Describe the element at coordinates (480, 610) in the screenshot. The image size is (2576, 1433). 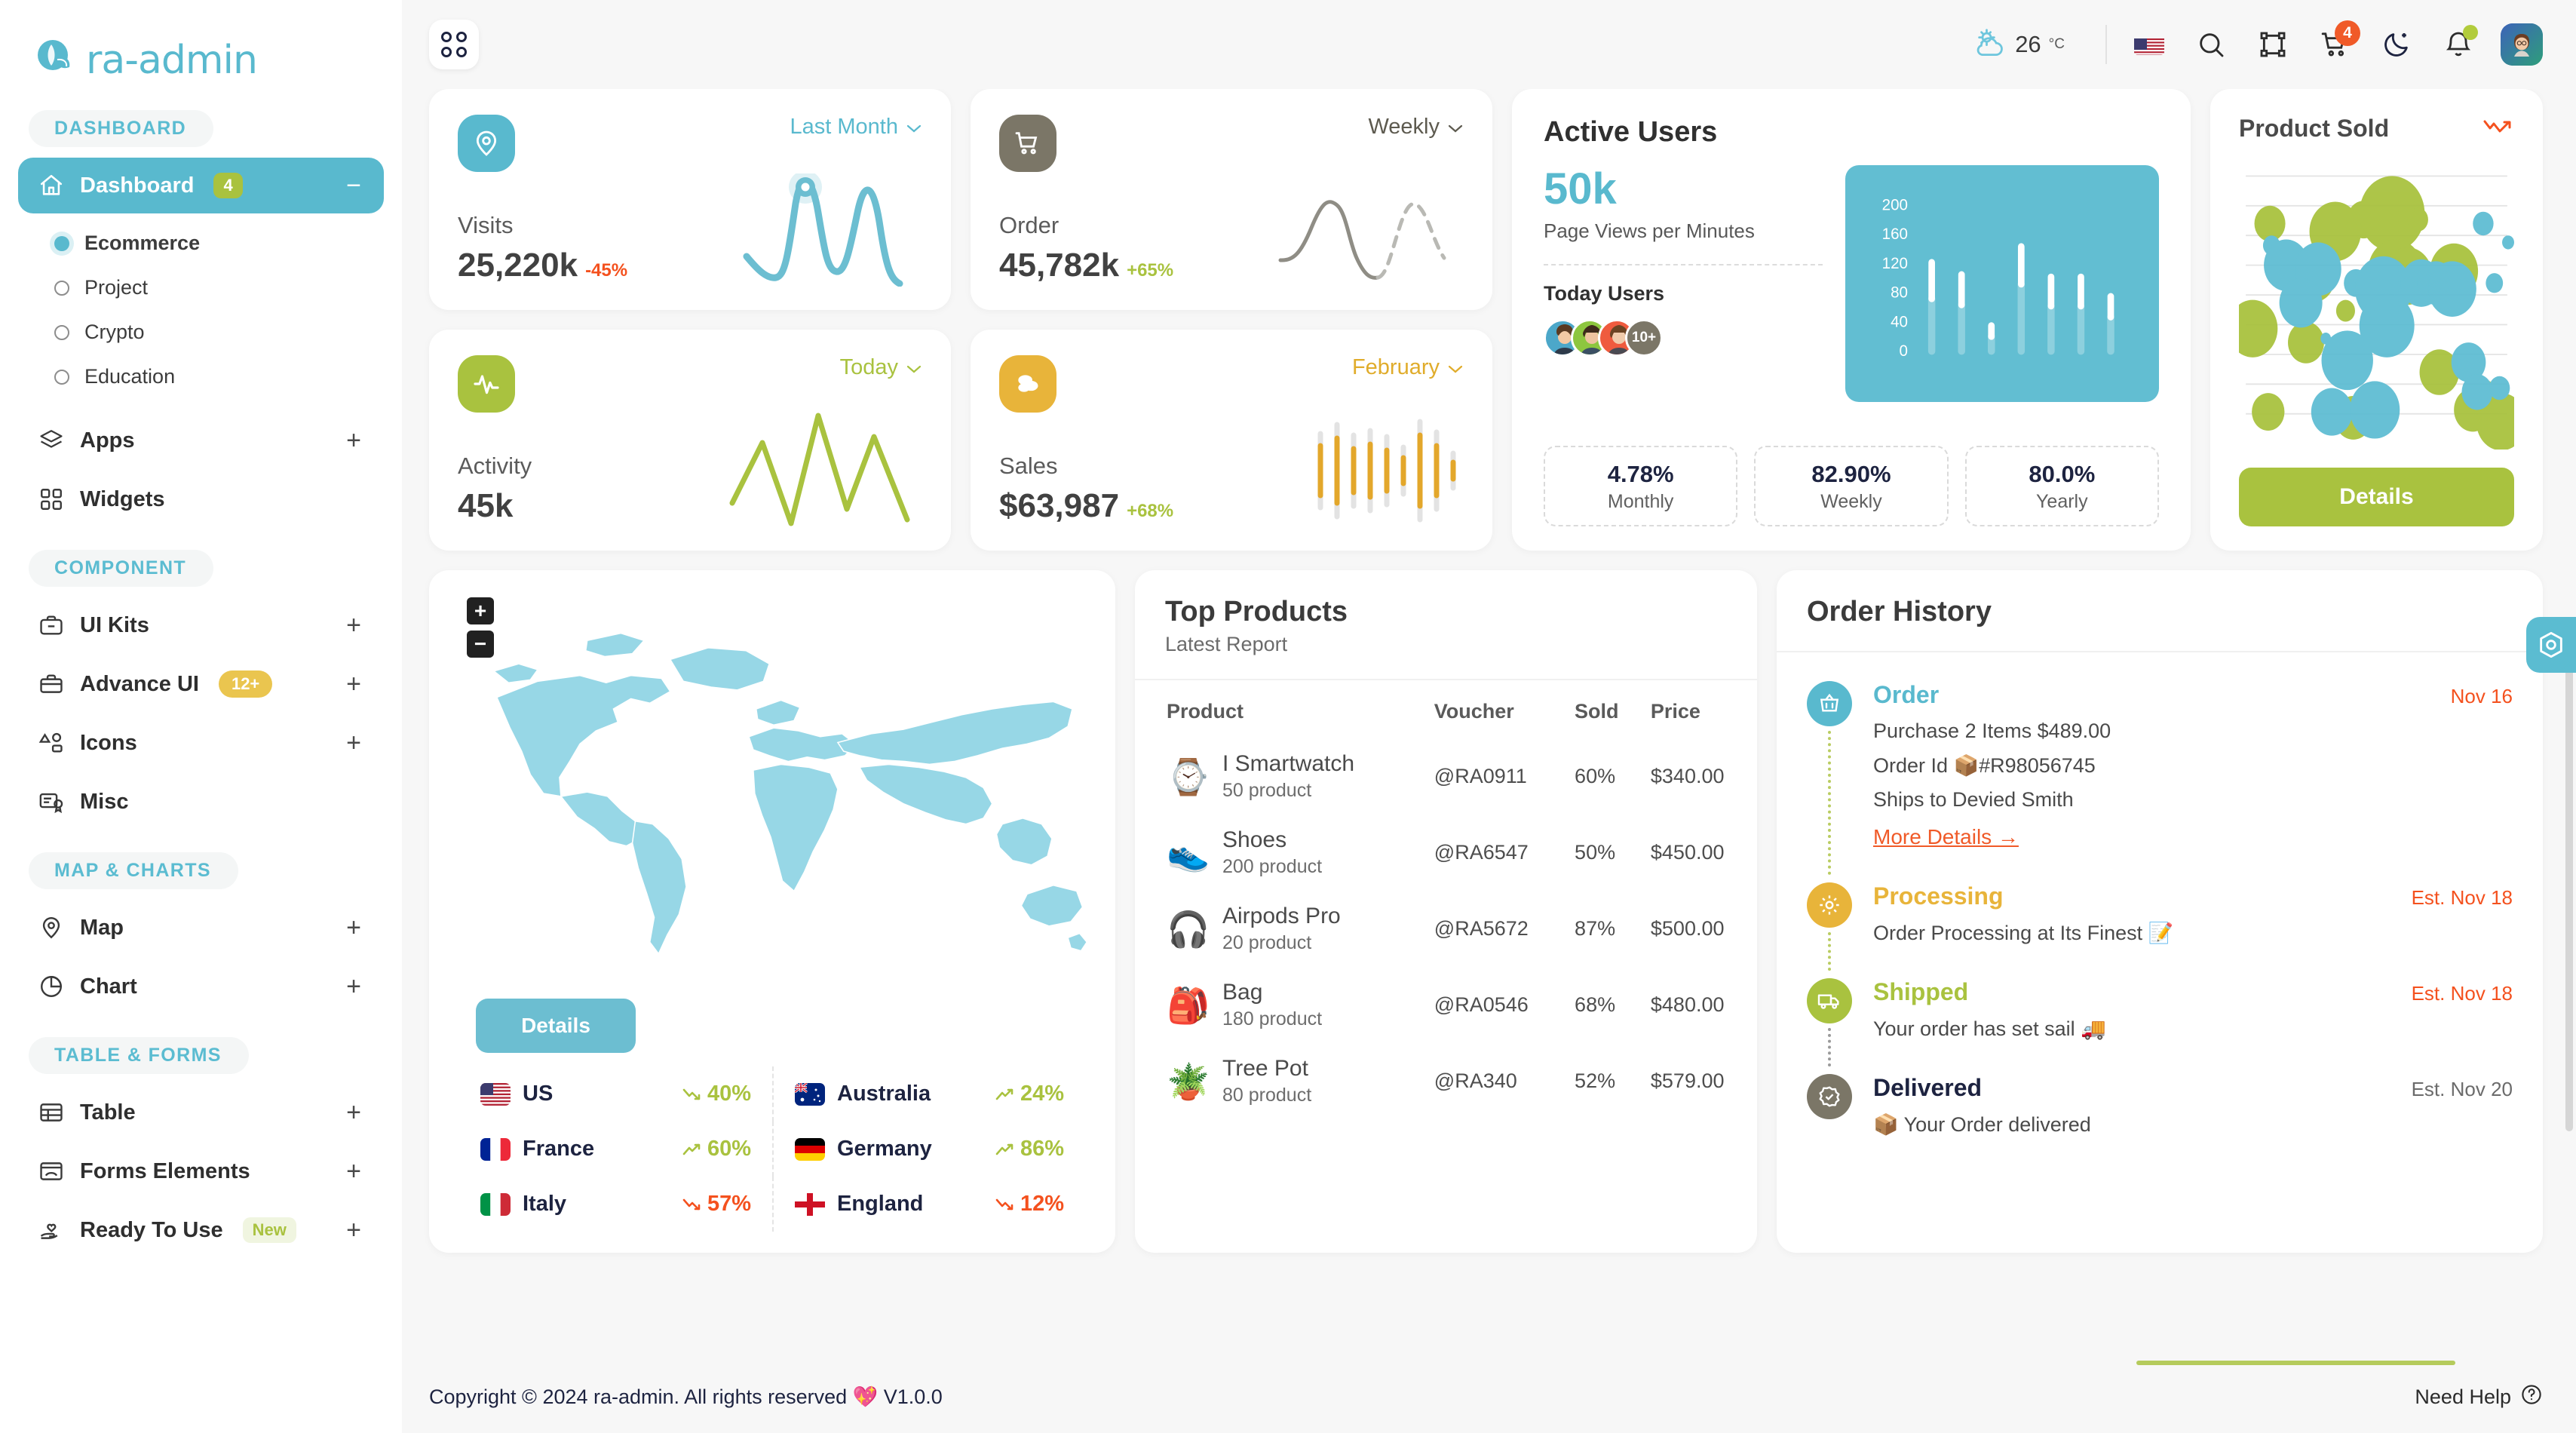
I see `zoom-in-button: +` at that location.